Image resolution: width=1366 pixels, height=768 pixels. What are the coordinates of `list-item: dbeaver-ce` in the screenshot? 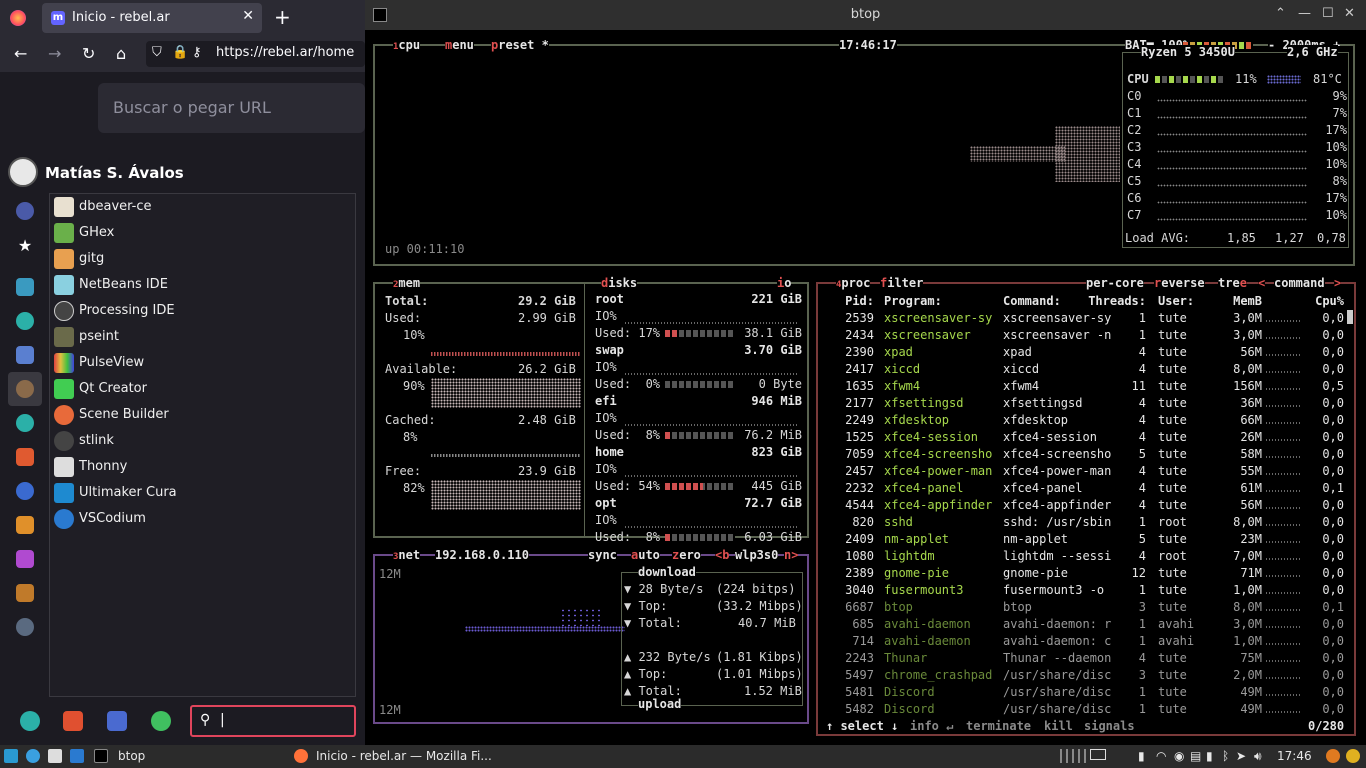 It's located at (199, 207).